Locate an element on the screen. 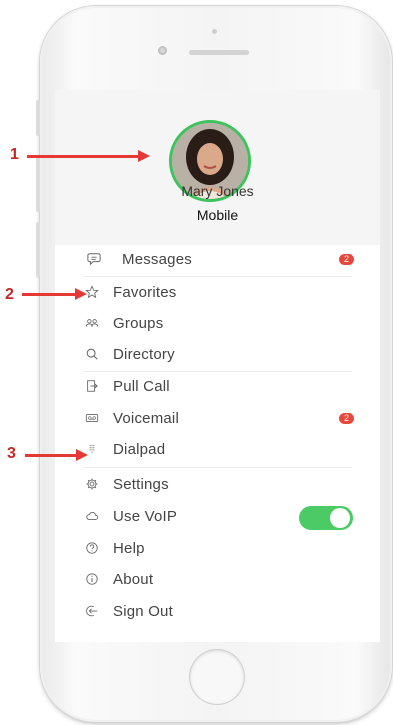 The image size is (393, 725). search-icon is located at coordinates (92, 354).